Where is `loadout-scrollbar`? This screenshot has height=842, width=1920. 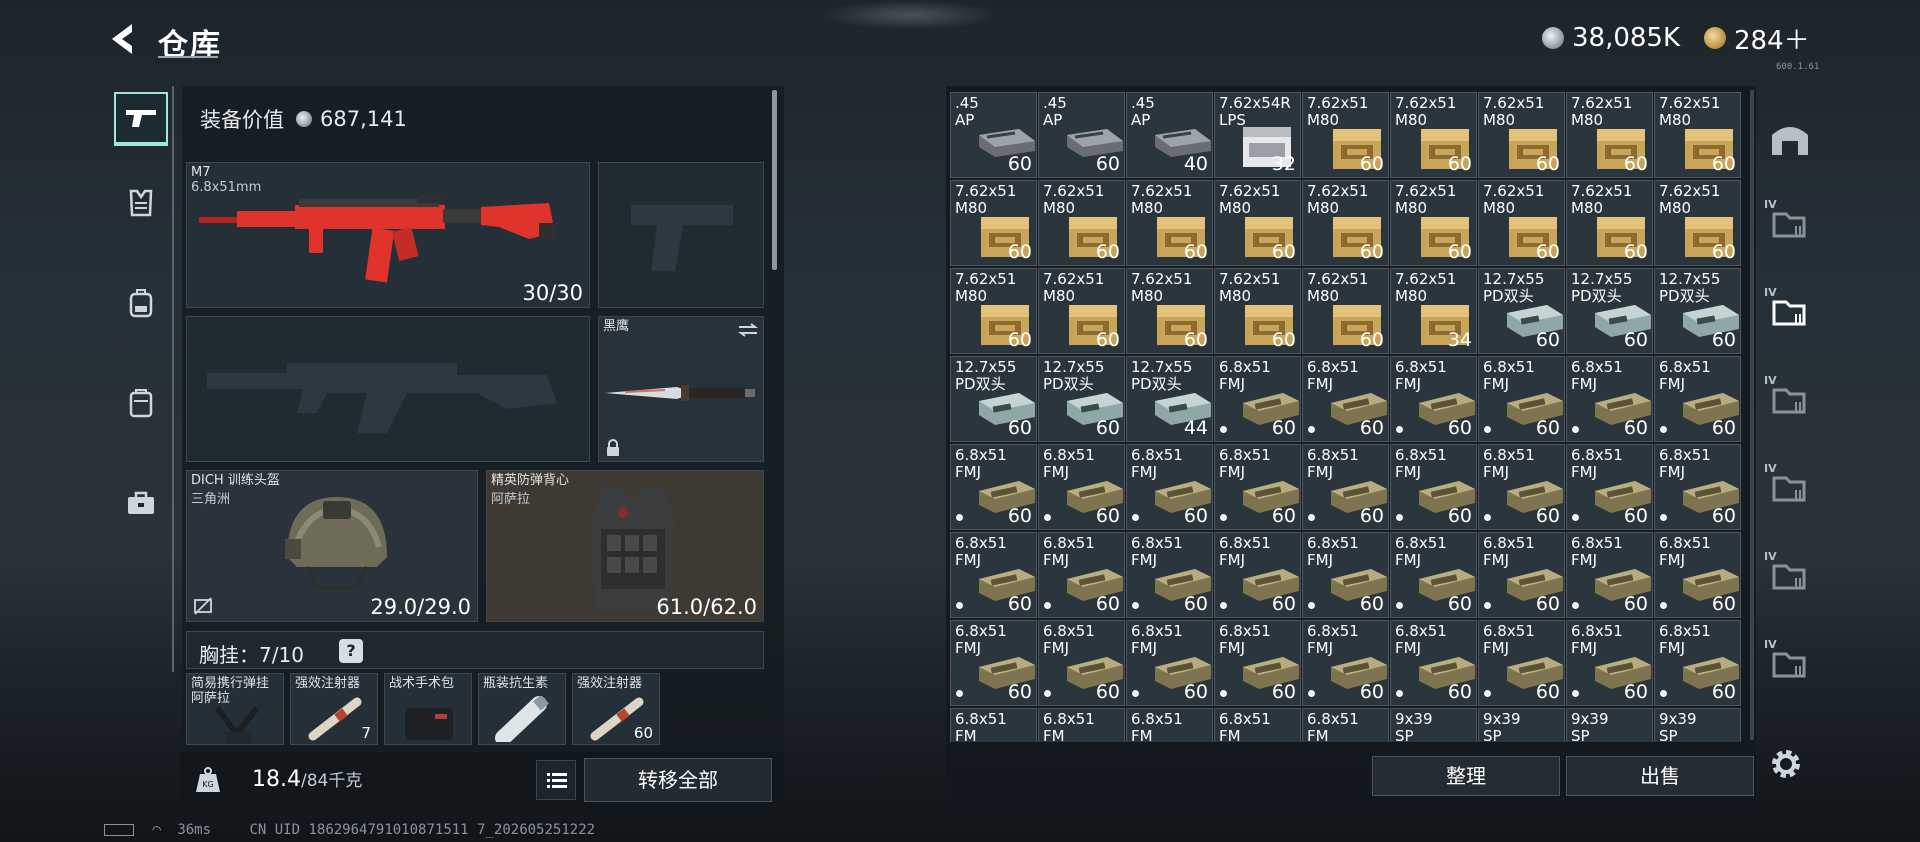 loadout-scrollbar is located at coordinates (774, 180).